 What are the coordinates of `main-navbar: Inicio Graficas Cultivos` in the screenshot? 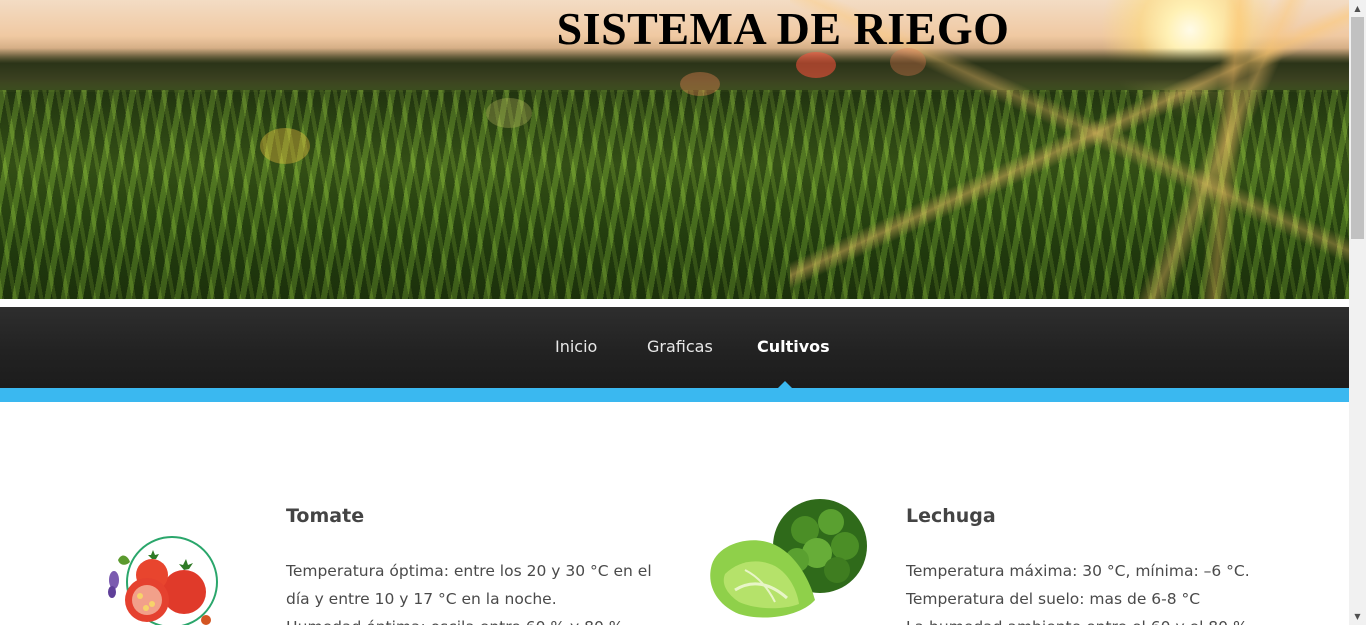 It's located at (674, 348).